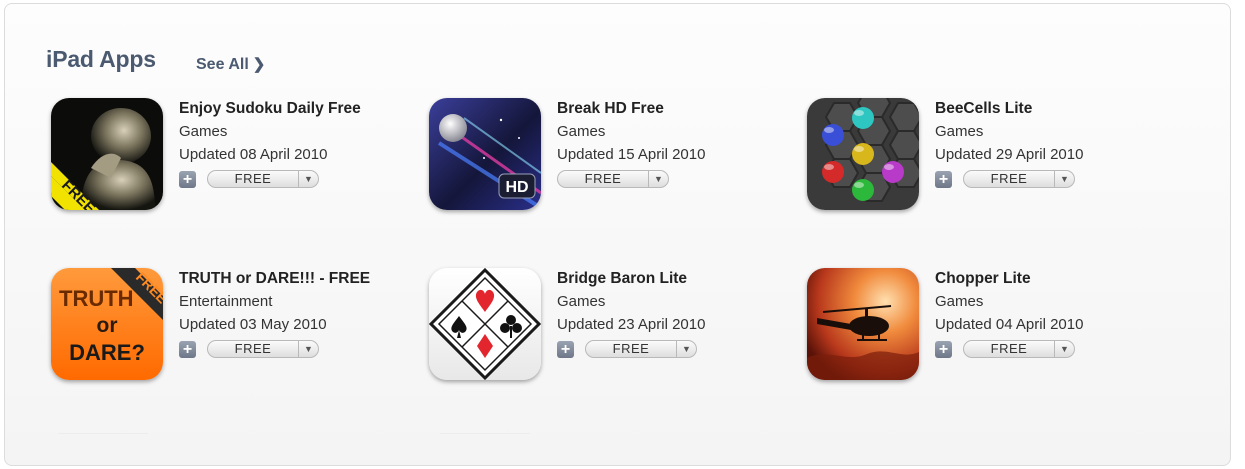  I want to click on app-icon-truth-or-dare: FREE TRUTH or DARE?, so click(107, 324).